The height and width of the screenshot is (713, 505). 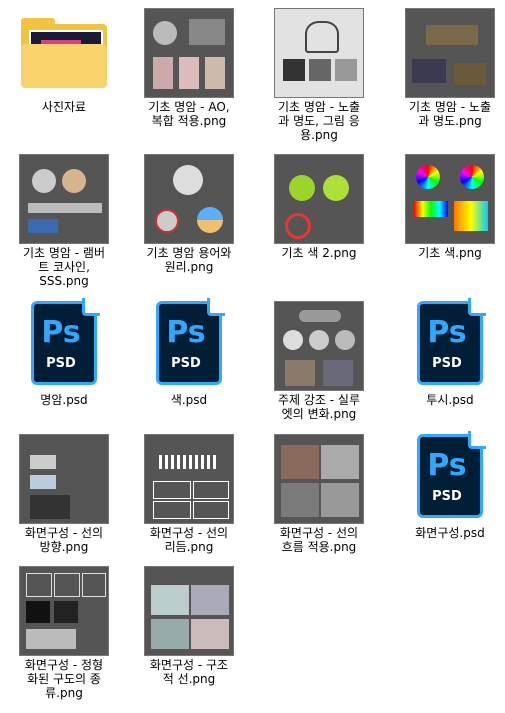 I want to click on file-item-png: 화면구성 - 선의 흐름 적용.png, so click(x=319, y=501).